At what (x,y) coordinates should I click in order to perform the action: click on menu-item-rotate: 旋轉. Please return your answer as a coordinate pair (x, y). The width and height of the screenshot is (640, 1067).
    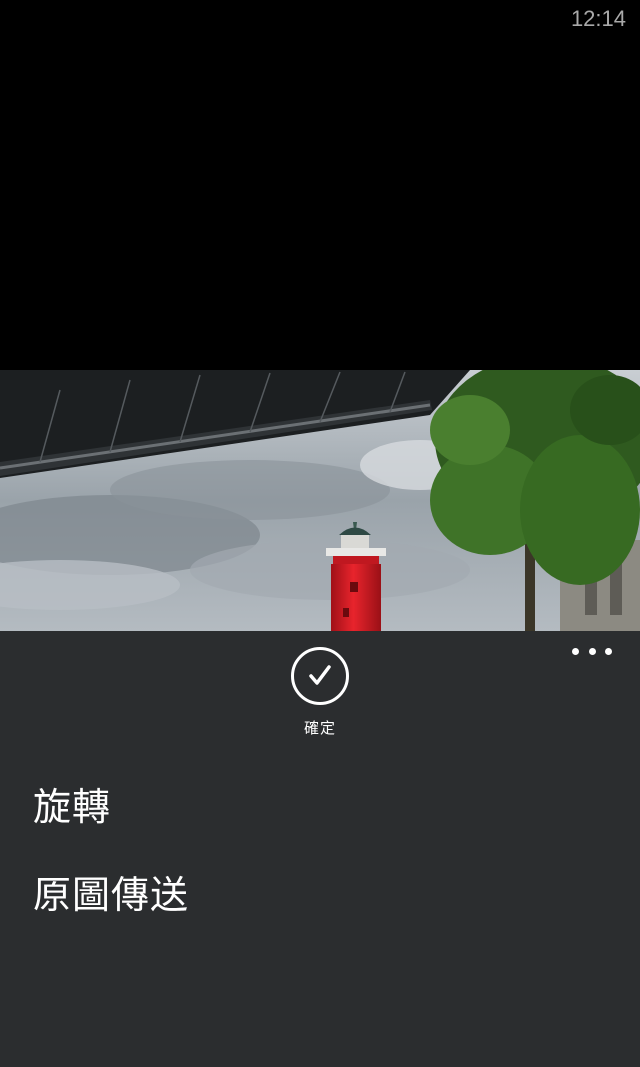
    Looking at the image, I should click on (111, 825).